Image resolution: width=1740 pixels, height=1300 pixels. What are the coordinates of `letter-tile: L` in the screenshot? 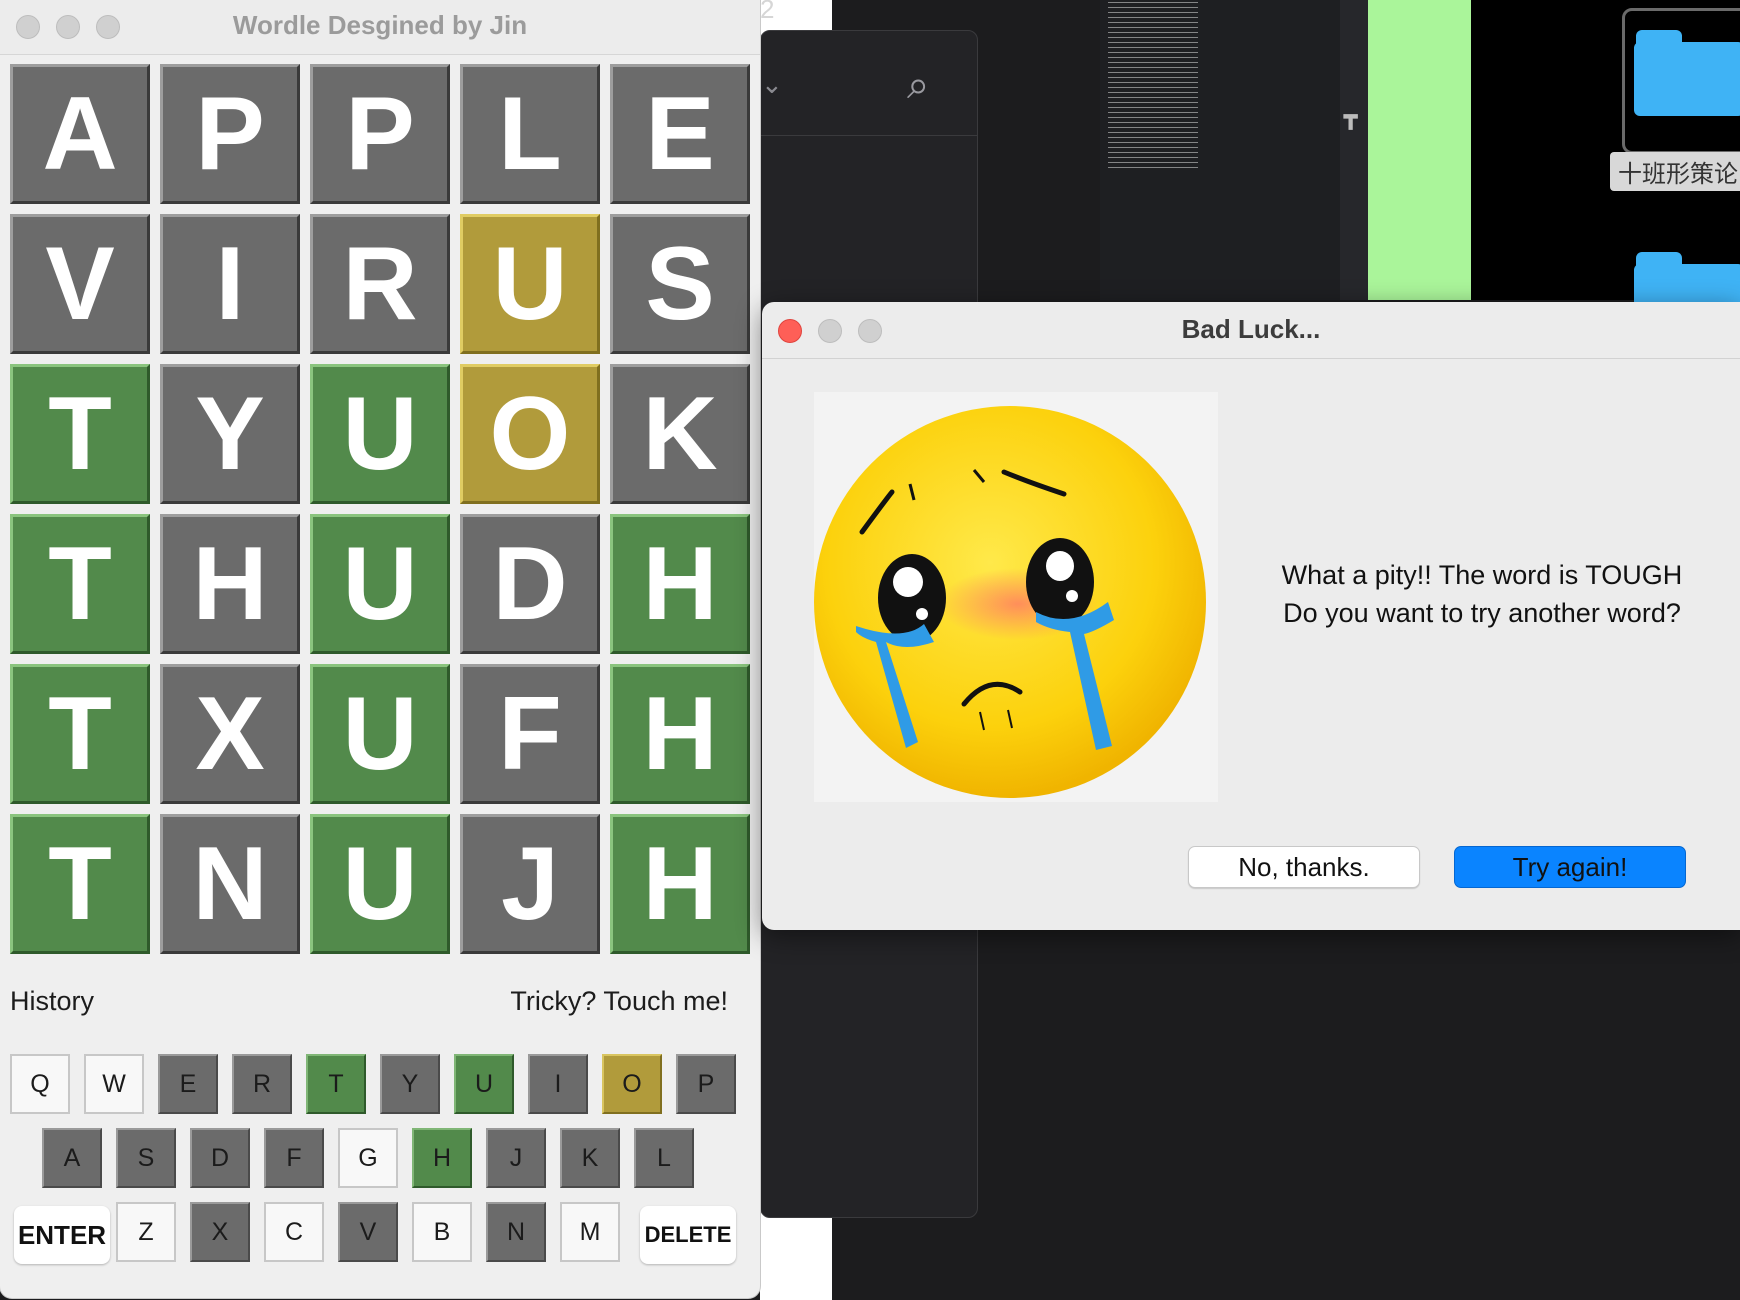 It's located at (530, 134).